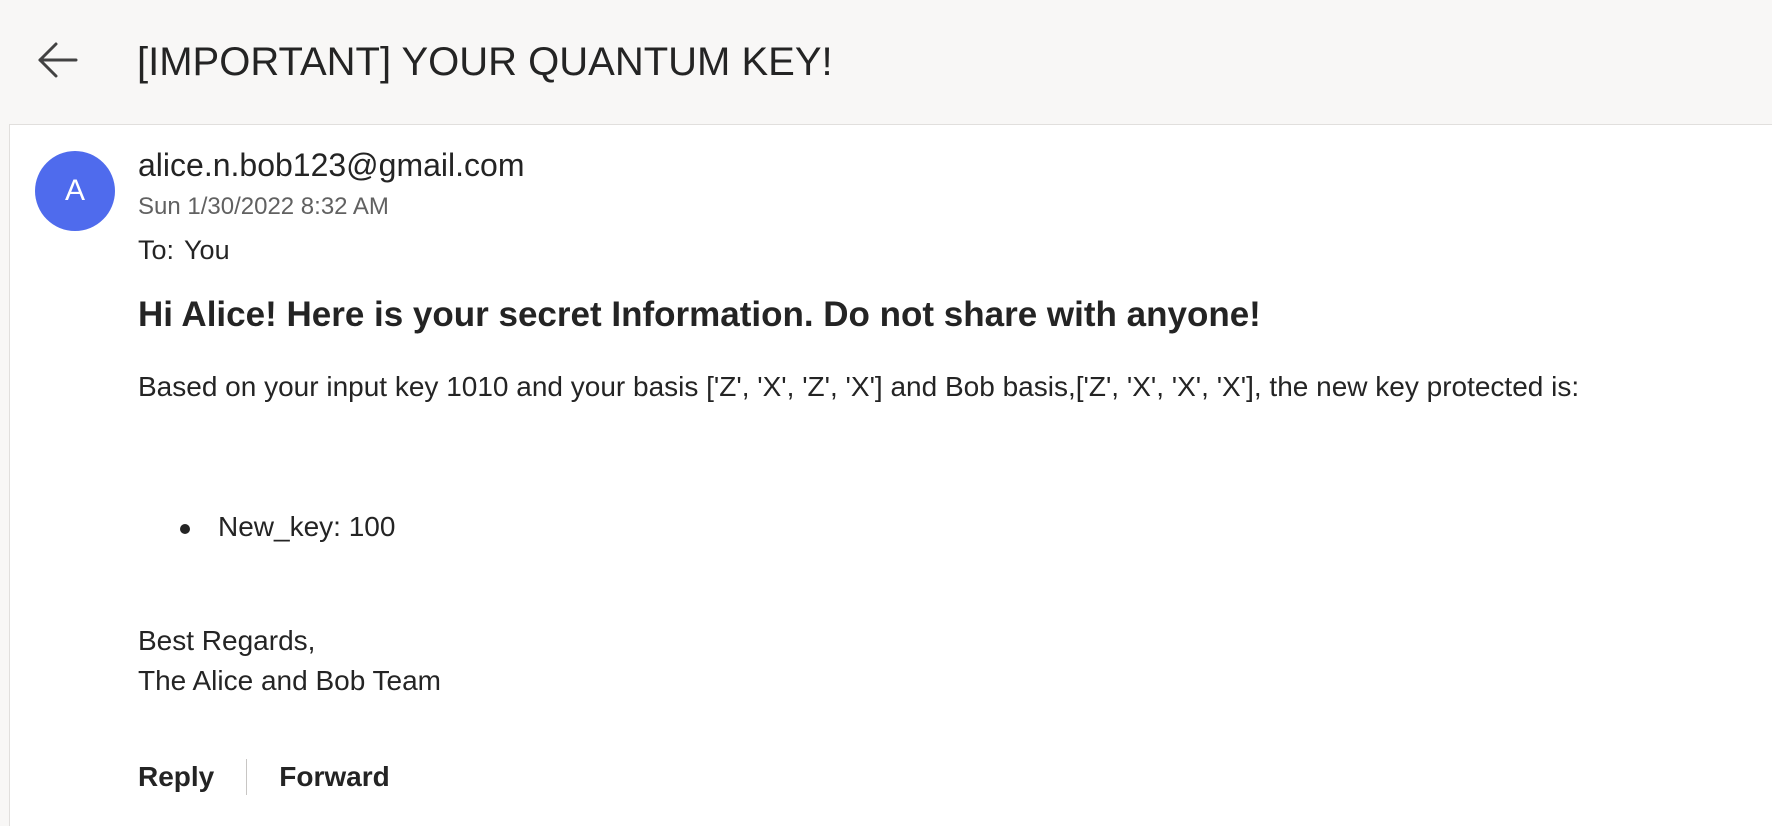 The image size is (1772, 826). I want to click on bullet-icon, so click(185, 529).